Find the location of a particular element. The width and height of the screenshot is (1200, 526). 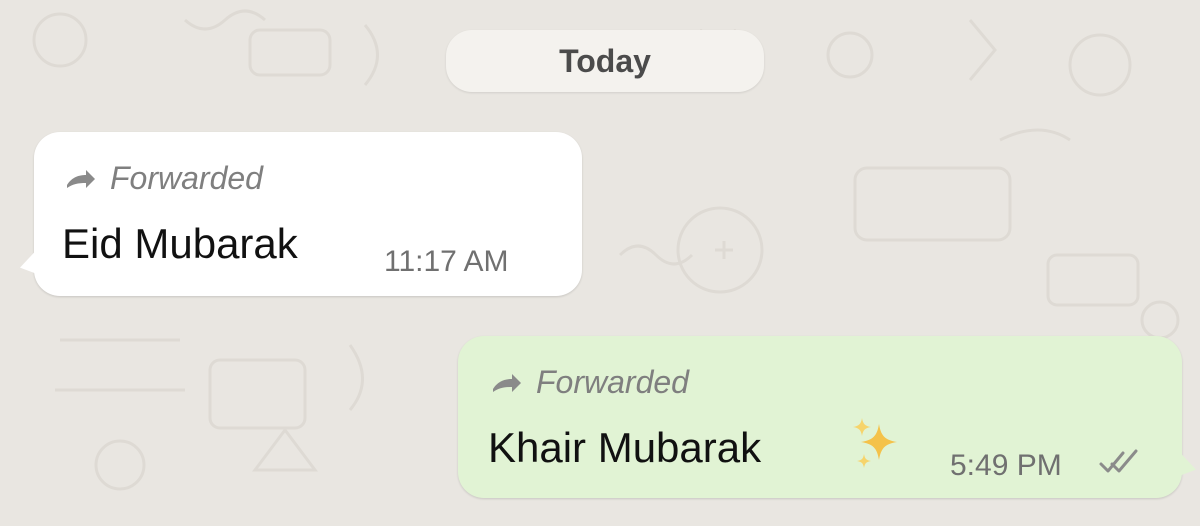

message-time: 11:17 AM is located at coordinates (446, 261).